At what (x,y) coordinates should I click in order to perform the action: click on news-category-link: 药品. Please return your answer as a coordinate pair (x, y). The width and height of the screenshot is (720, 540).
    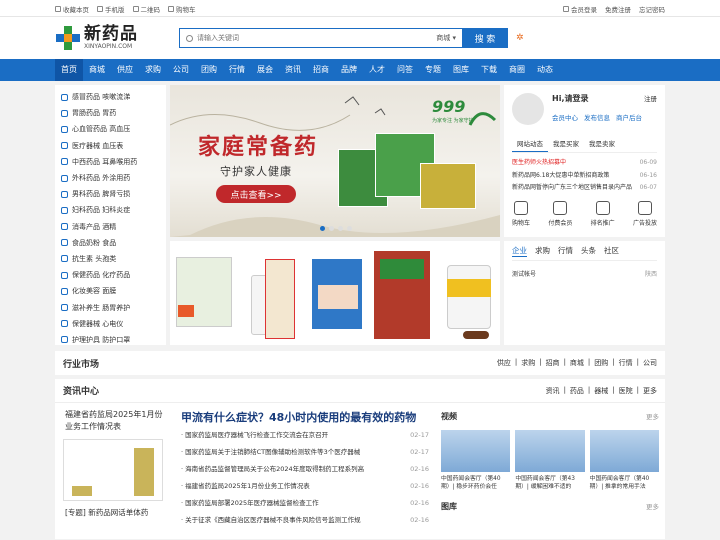
    Looking at the image, I should click on (577, 391).